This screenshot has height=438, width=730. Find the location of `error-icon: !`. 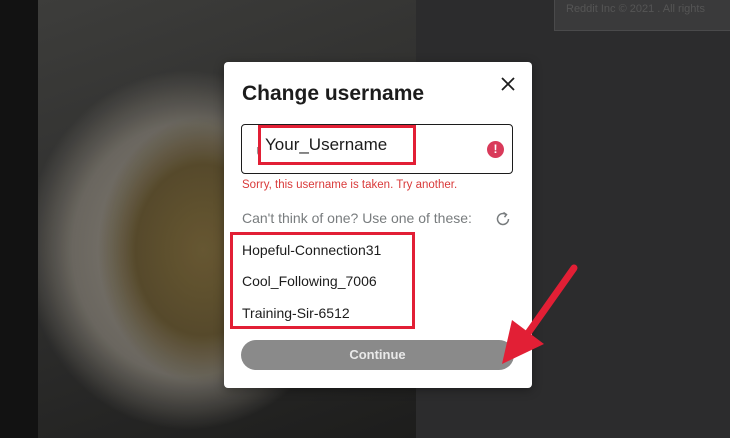

error-icon: ! is located at coordinates (495, 149).